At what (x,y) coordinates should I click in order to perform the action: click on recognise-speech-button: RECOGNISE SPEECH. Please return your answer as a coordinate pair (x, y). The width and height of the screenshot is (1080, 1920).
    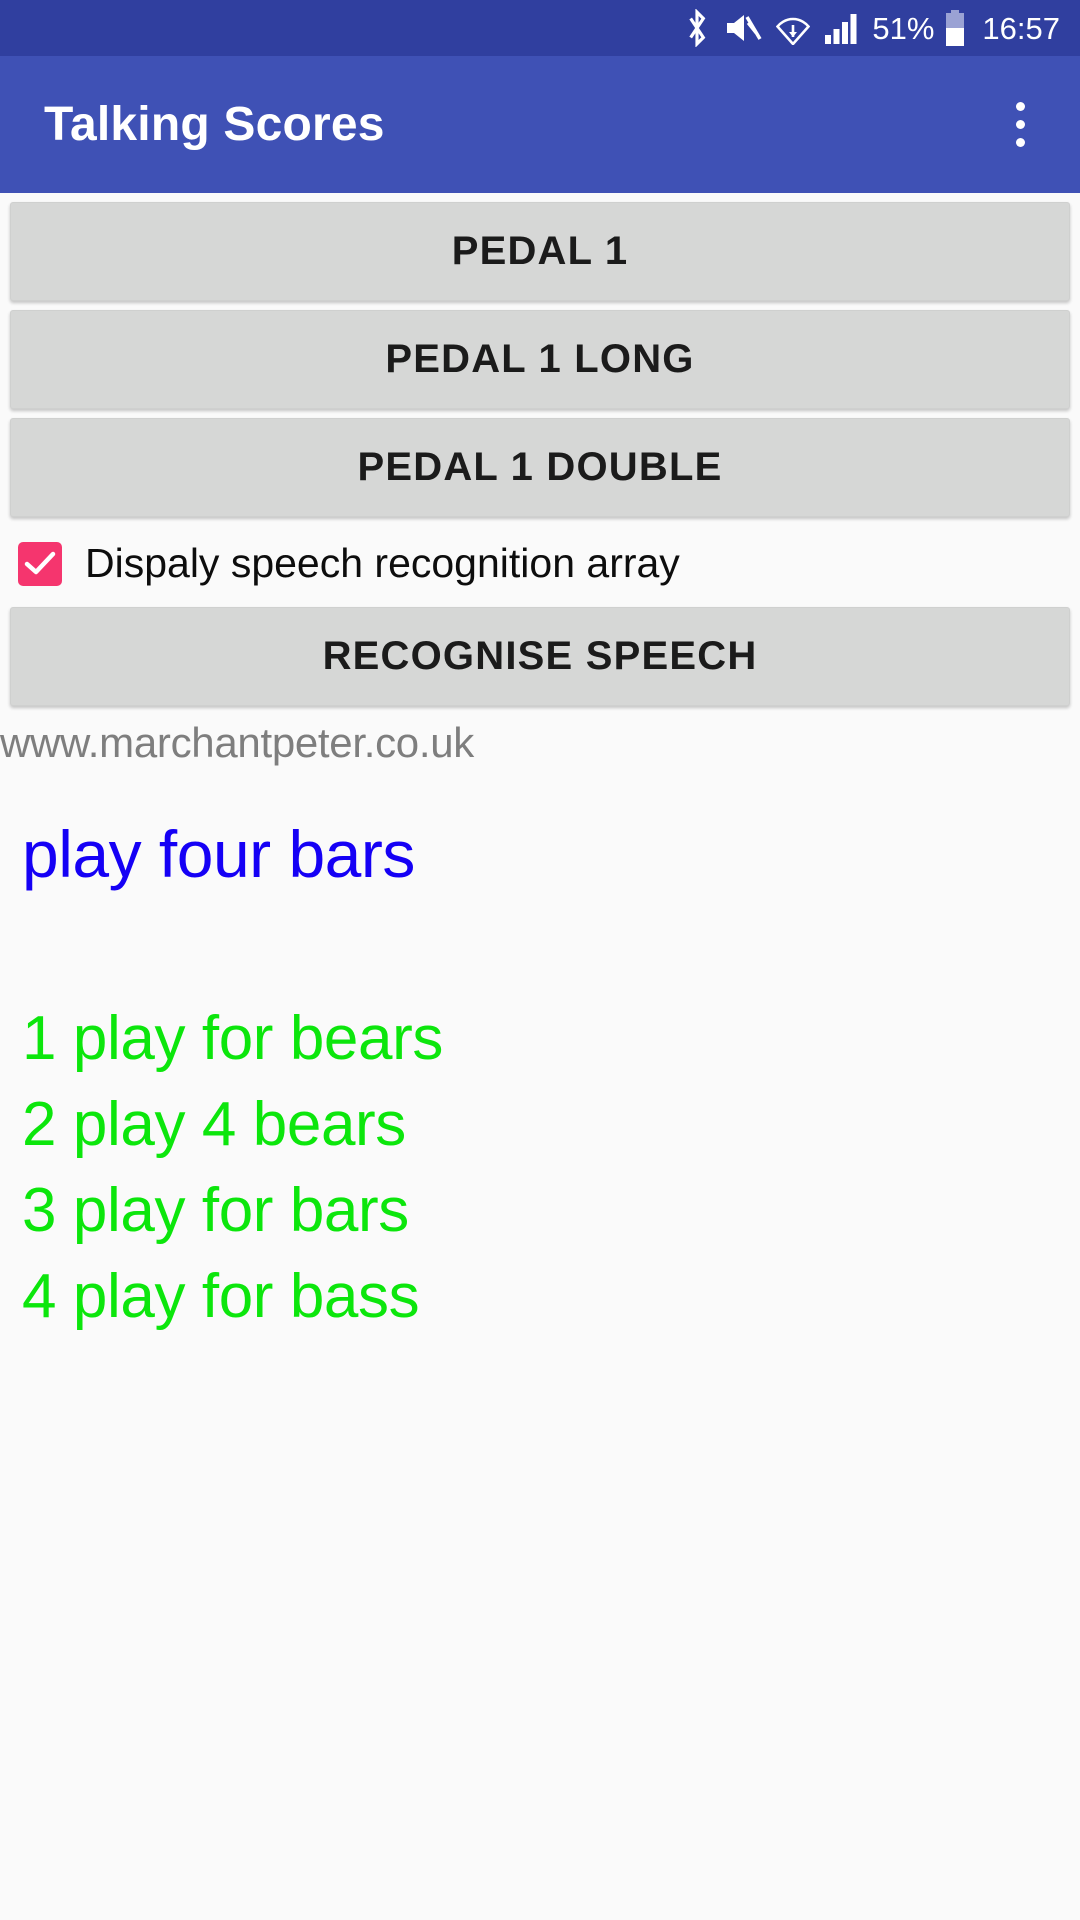
    Looking at the image, I should click on (540, 656).